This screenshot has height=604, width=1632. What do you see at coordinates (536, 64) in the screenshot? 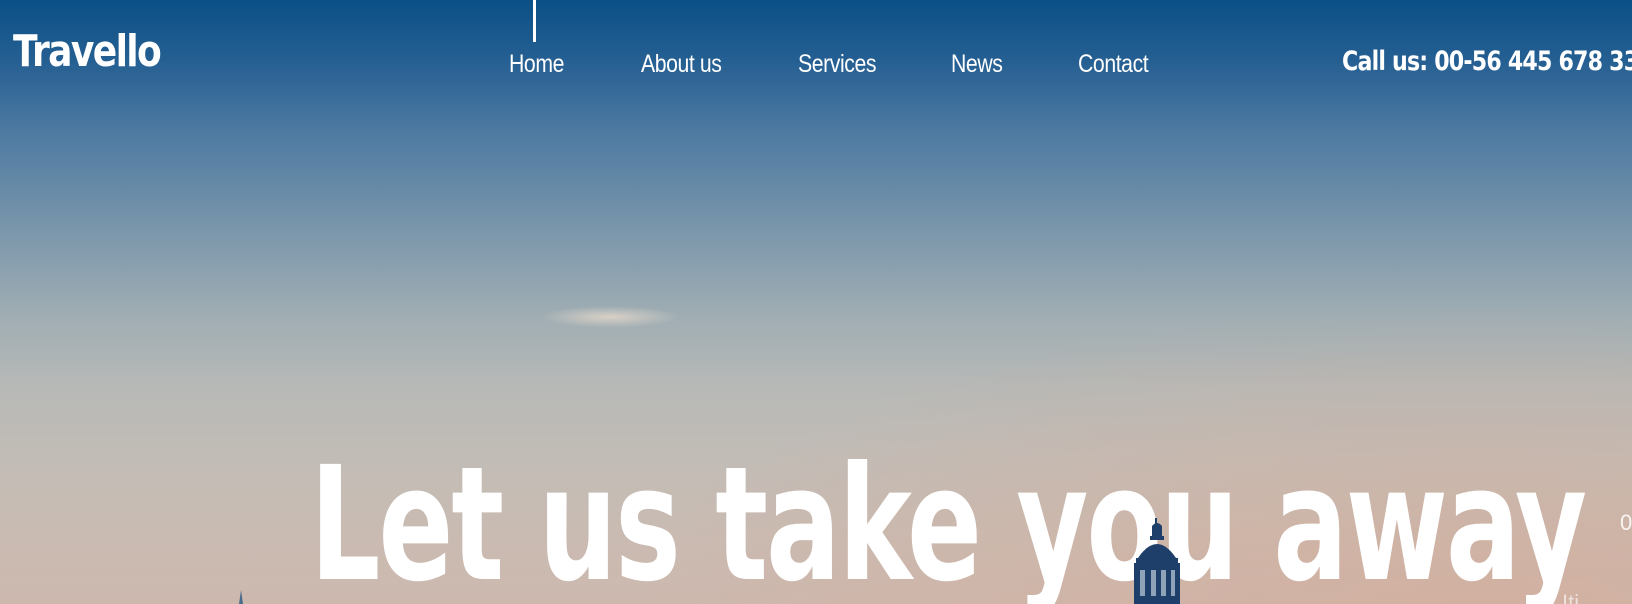
I see `nav-item-home: Home` at bounding box center [536, 64].